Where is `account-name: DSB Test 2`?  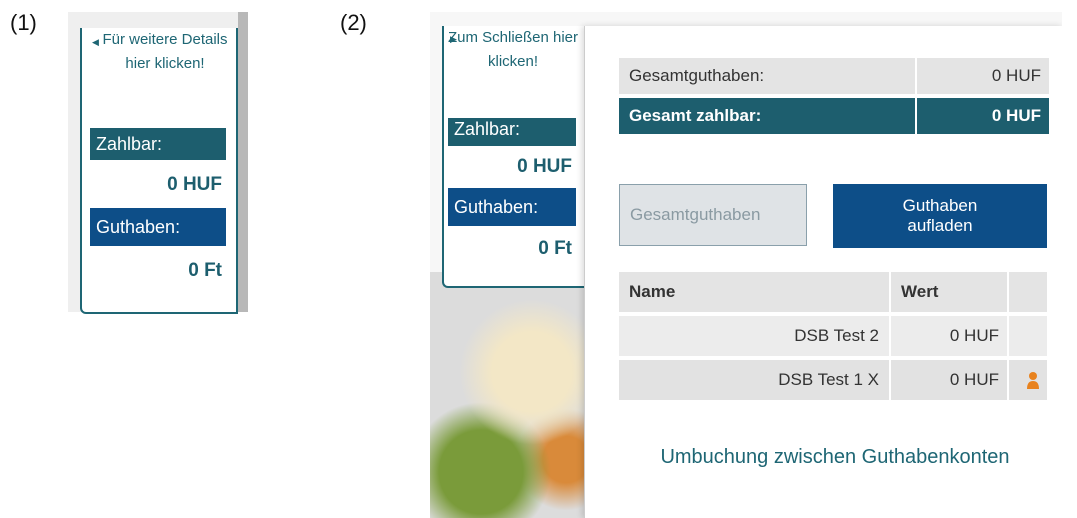
account-name: DSB Test 2 is located at coordinates (836, 335).